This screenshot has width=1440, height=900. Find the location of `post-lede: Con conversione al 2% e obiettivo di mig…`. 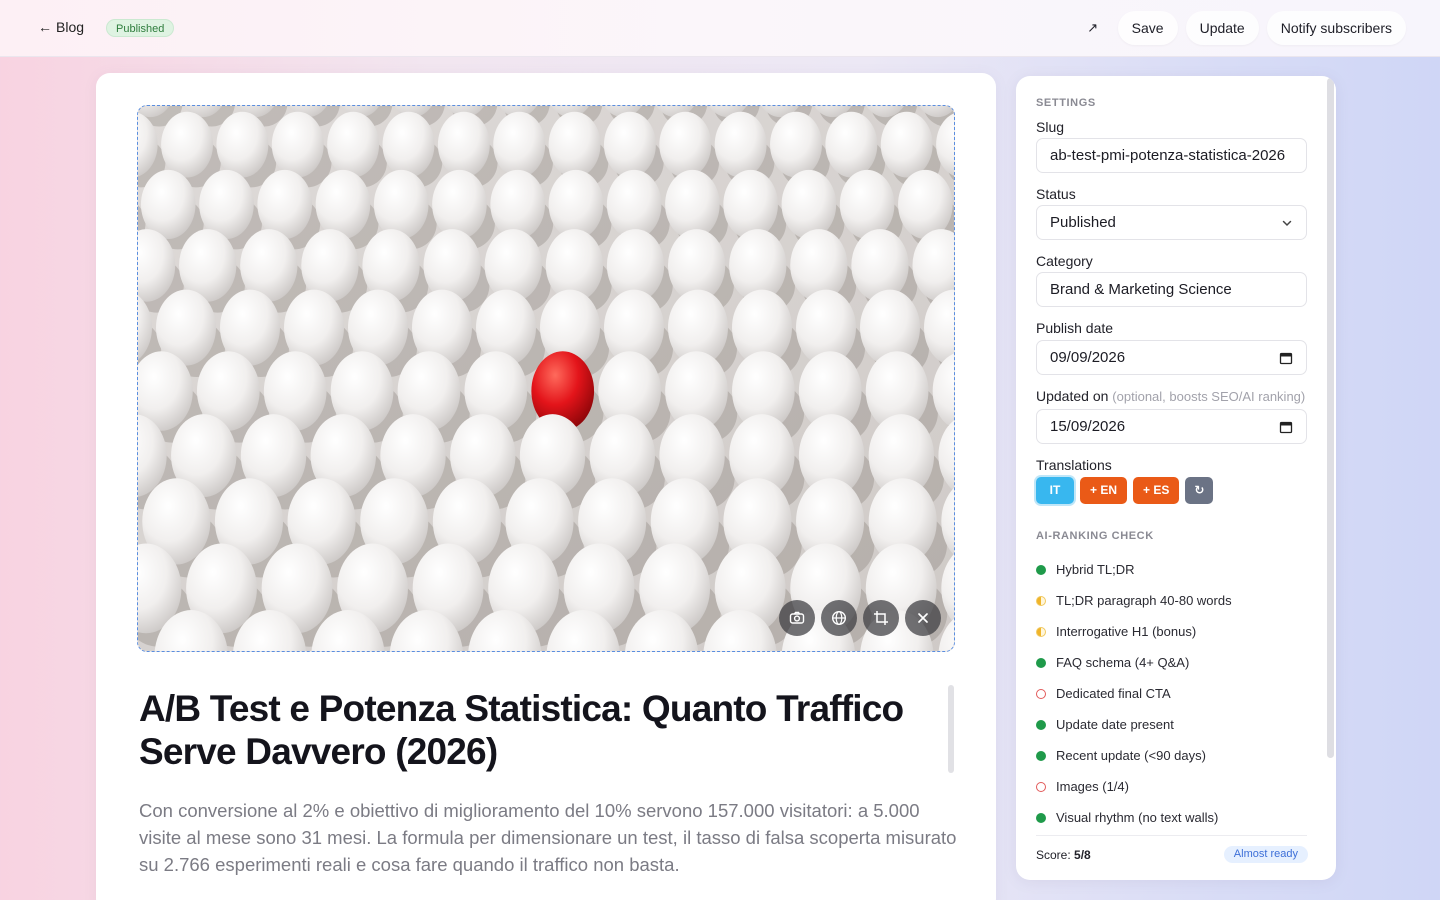

post-lede: Con conversione al 2% e obiettivo di mig… is located at coordinates (549, 837).